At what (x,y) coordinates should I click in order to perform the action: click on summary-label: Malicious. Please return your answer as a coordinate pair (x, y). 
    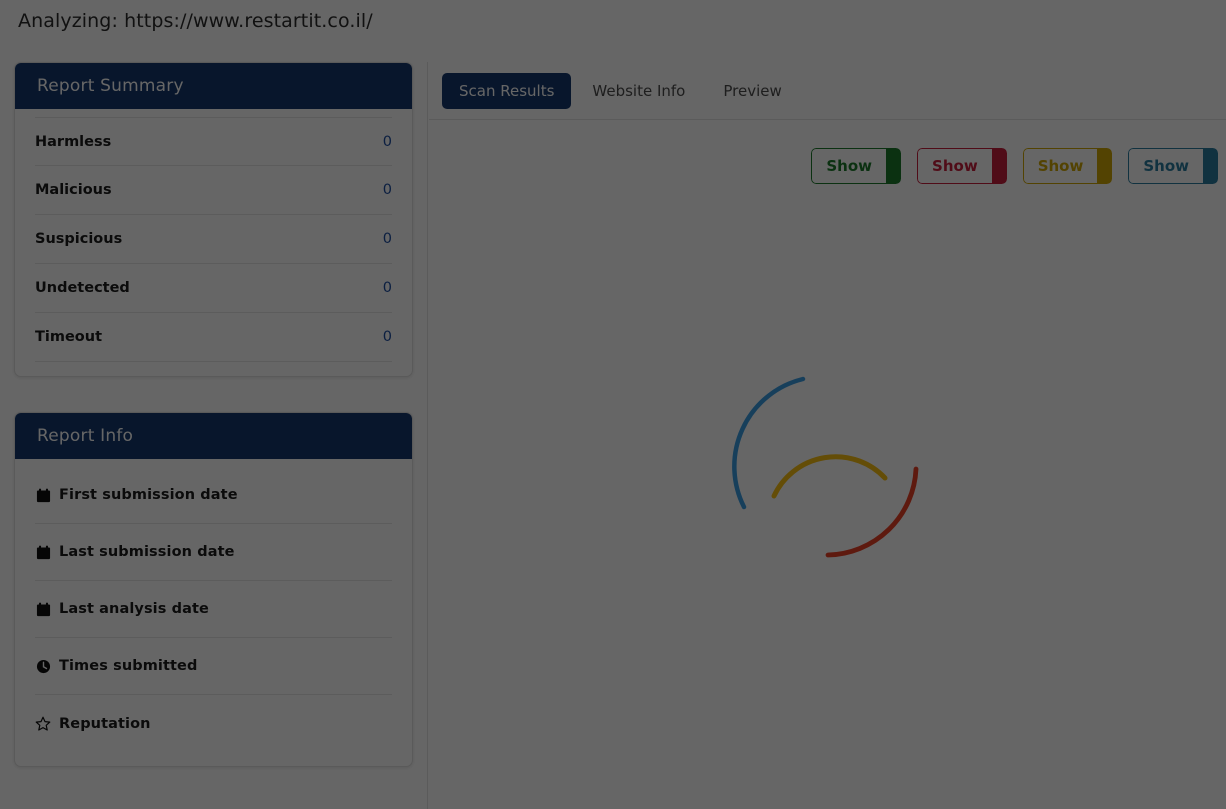
    Looking at the image, I should click on (73, 190).